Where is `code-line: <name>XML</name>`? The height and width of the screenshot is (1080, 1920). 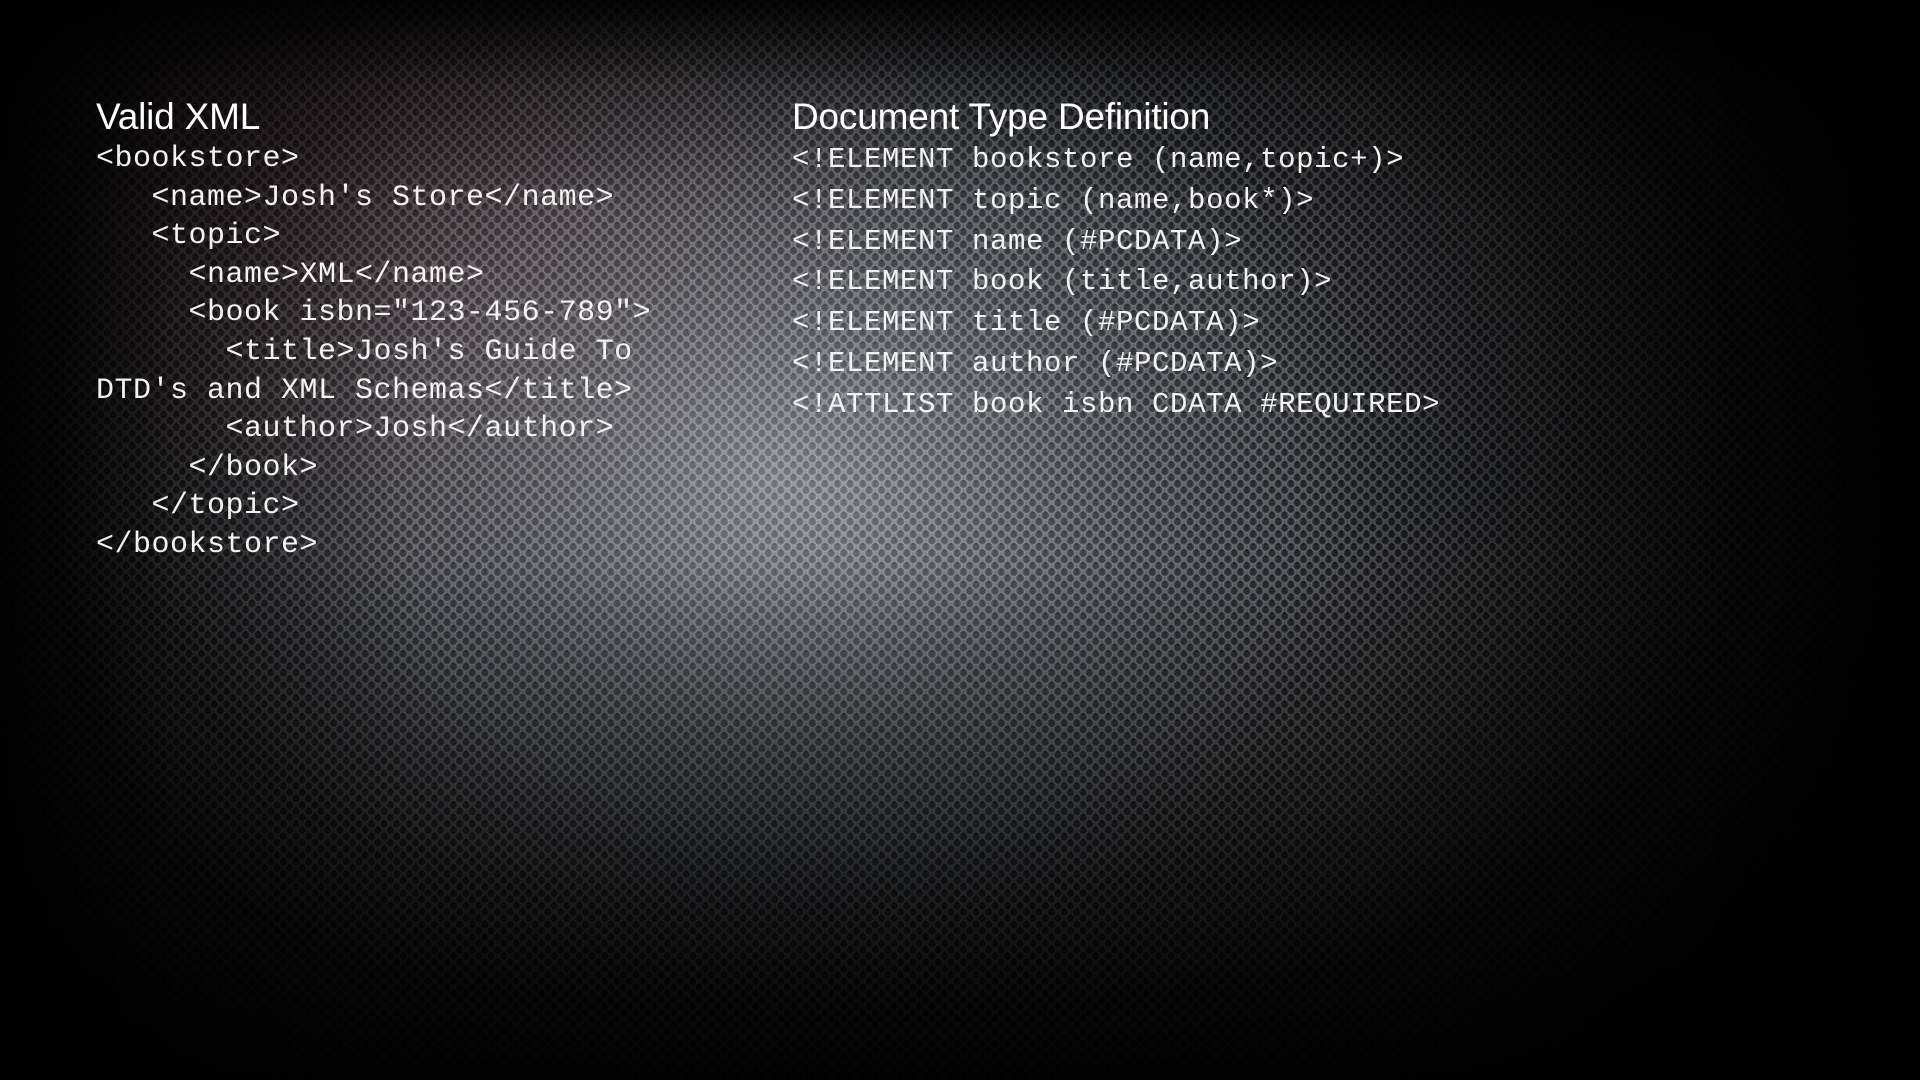 code-line: <name>XML</name> is located at coordinates (290, 274).